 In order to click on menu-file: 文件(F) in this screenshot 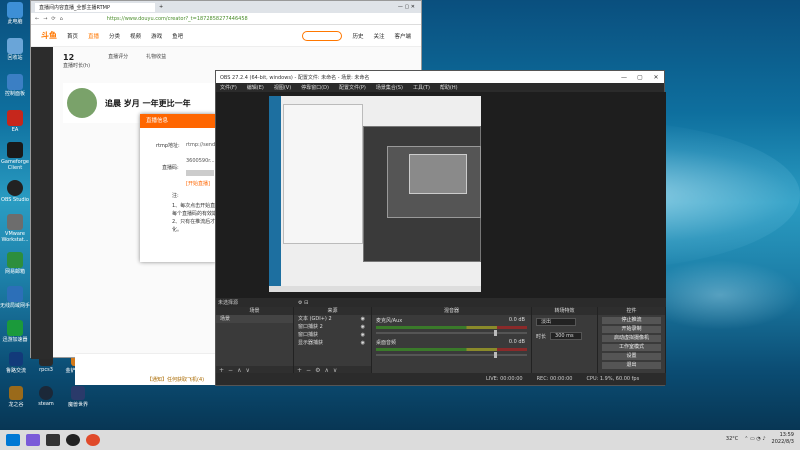, I will do `click(228, 87)`.